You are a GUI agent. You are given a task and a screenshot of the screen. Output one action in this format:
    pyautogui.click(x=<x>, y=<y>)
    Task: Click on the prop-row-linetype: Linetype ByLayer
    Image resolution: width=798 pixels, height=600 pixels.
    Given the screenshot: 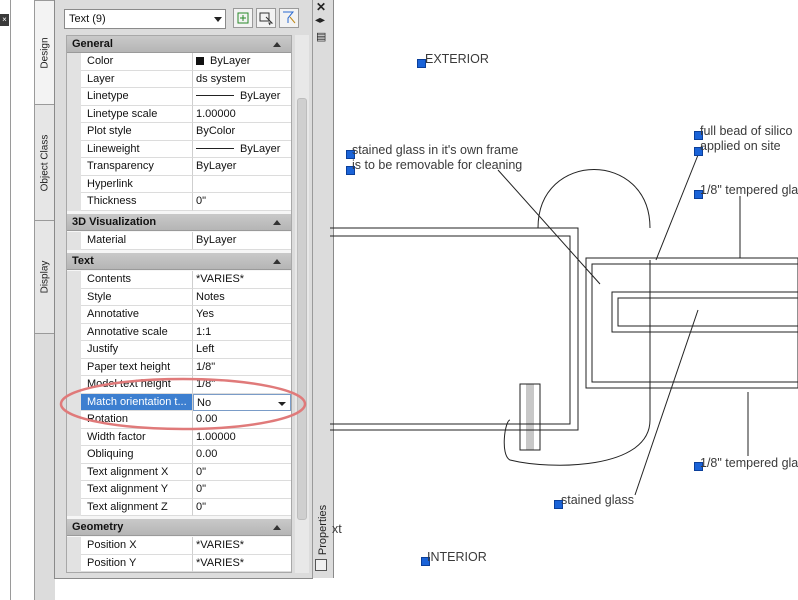 What is the action you would take?
    pyautogui.click(x=179, y=97)
    